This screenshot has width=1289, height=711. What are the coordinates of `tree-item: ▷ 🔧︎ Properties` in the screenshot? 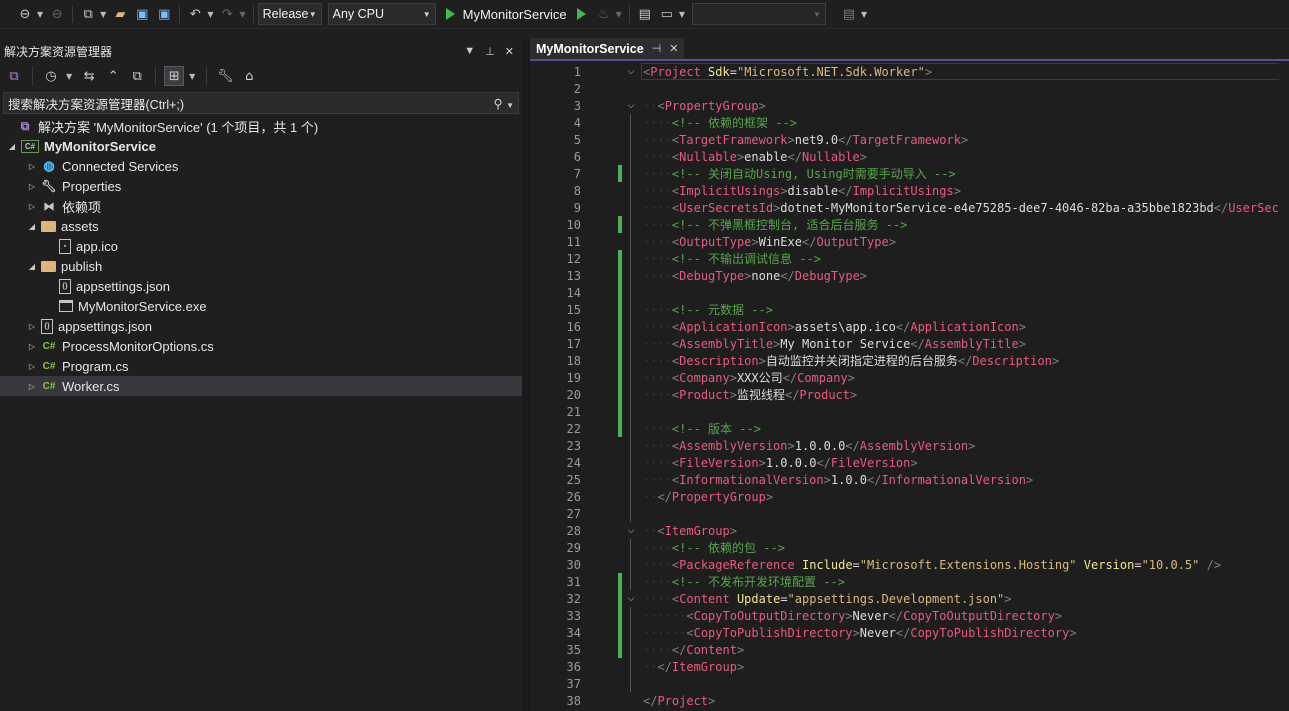 It's located at (261, 186).